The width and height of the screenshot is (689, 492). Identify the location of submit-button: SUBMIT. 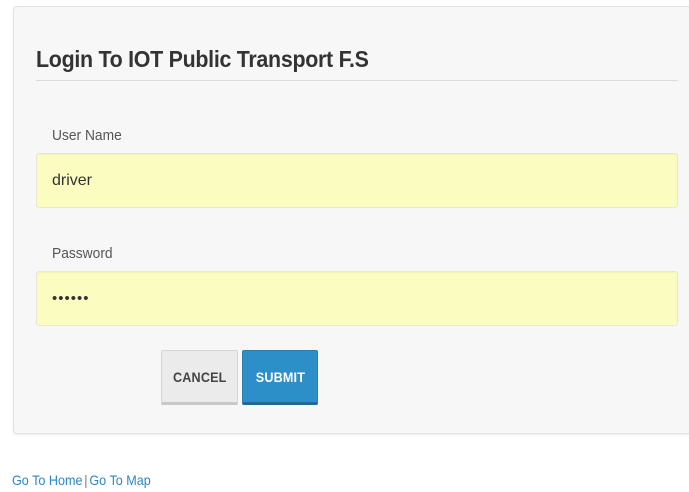
(280, 377).